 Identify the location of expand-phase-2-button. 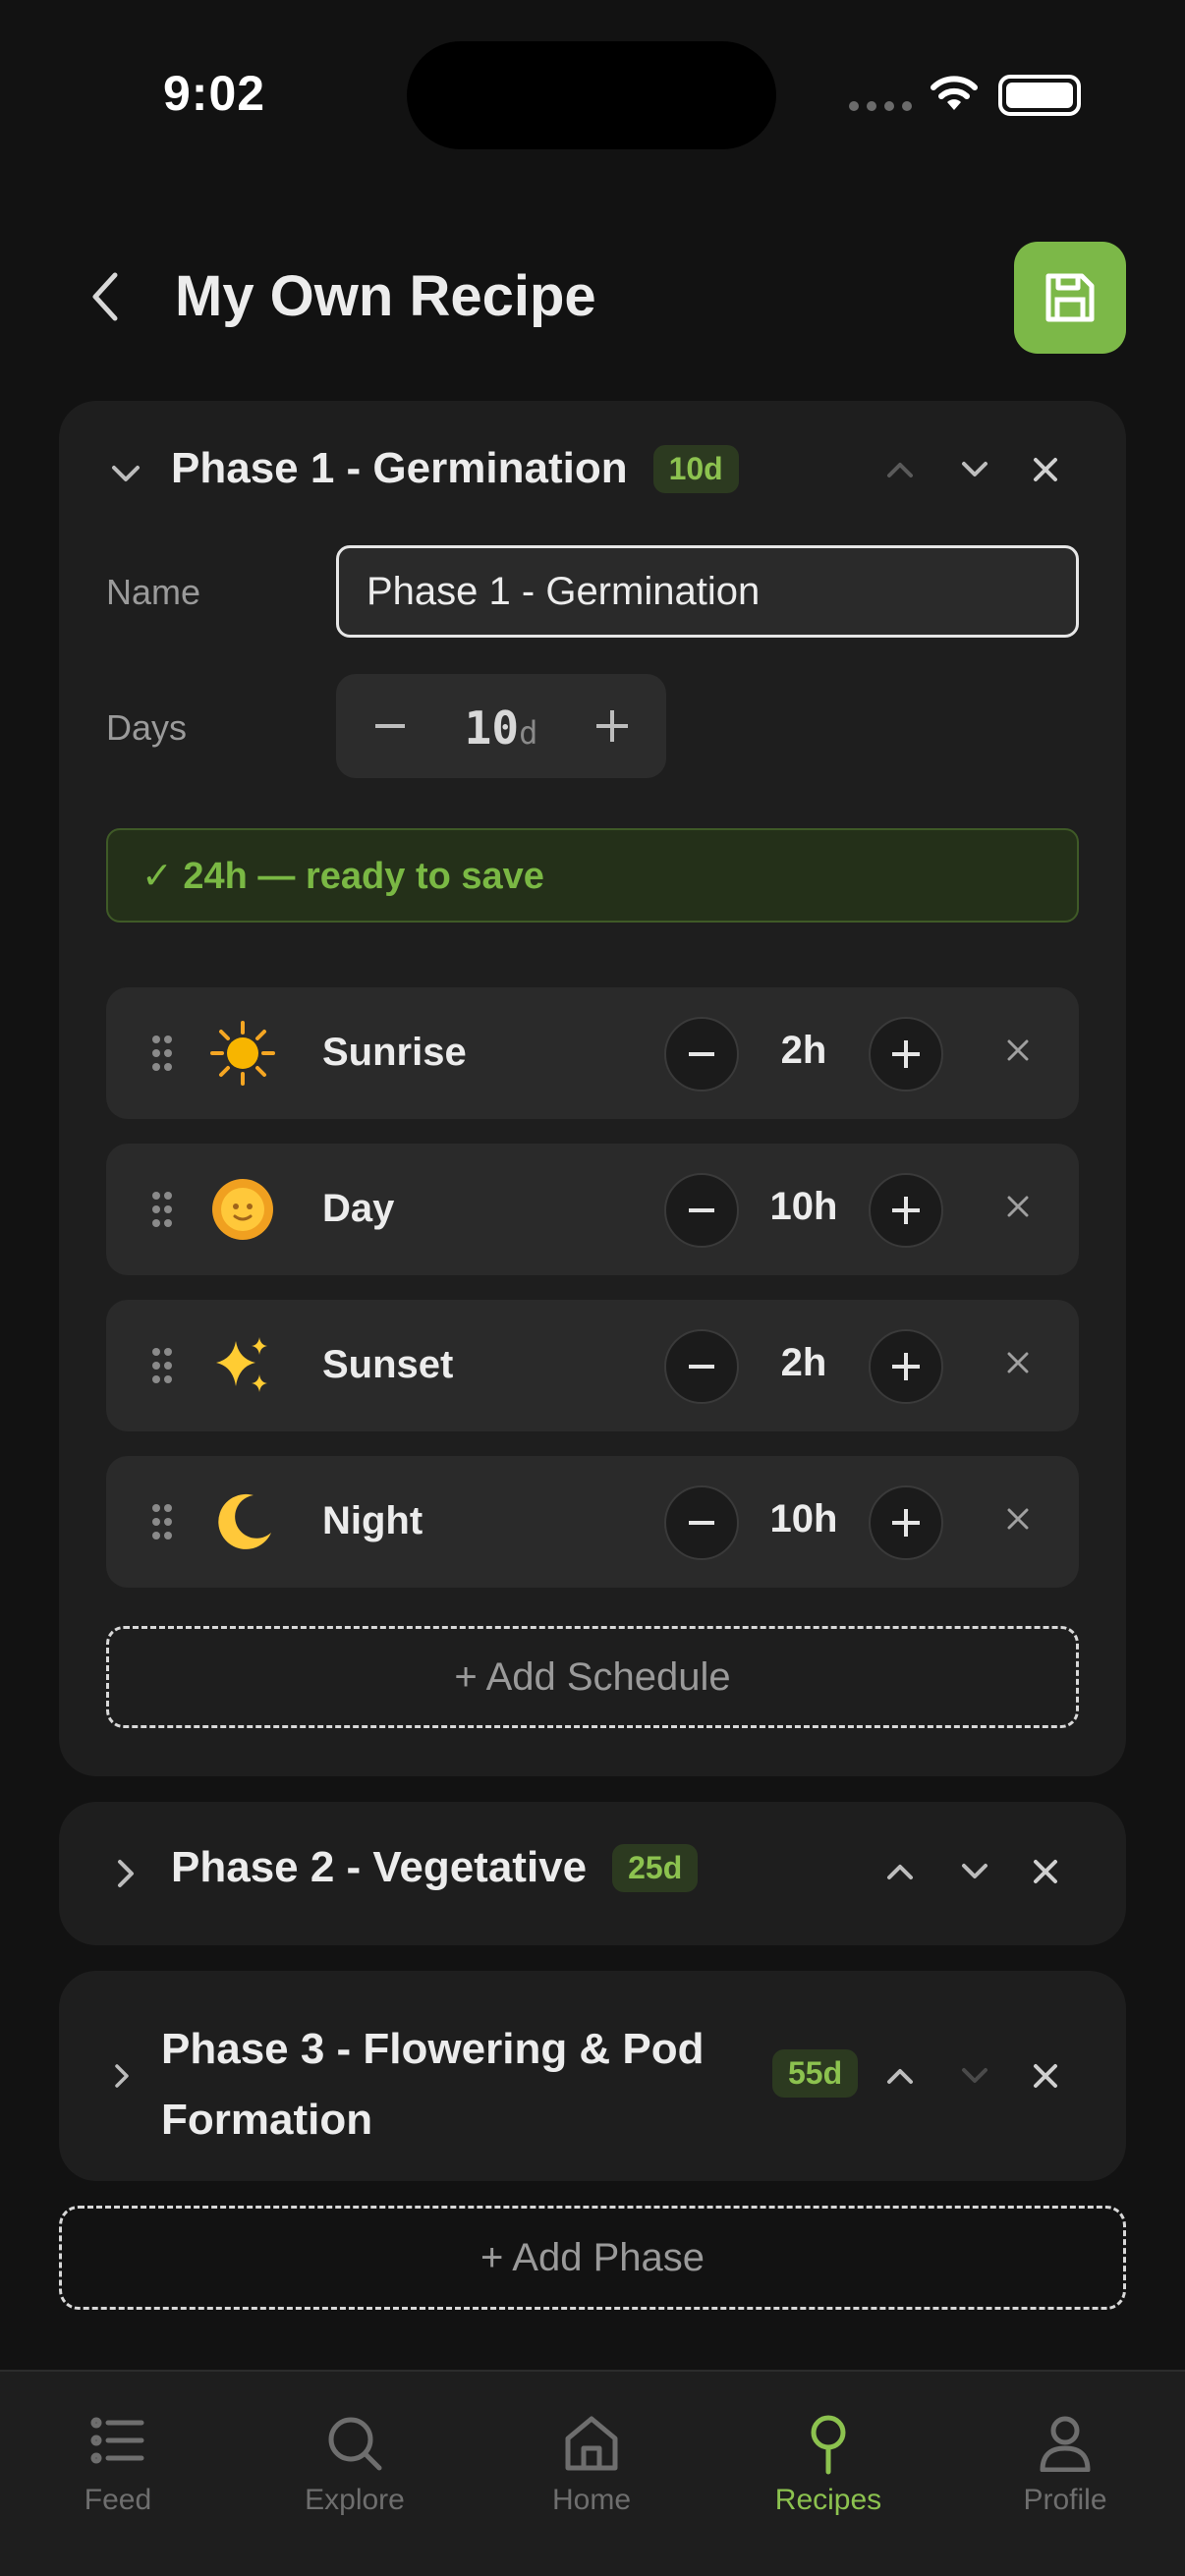
(126, 1873).